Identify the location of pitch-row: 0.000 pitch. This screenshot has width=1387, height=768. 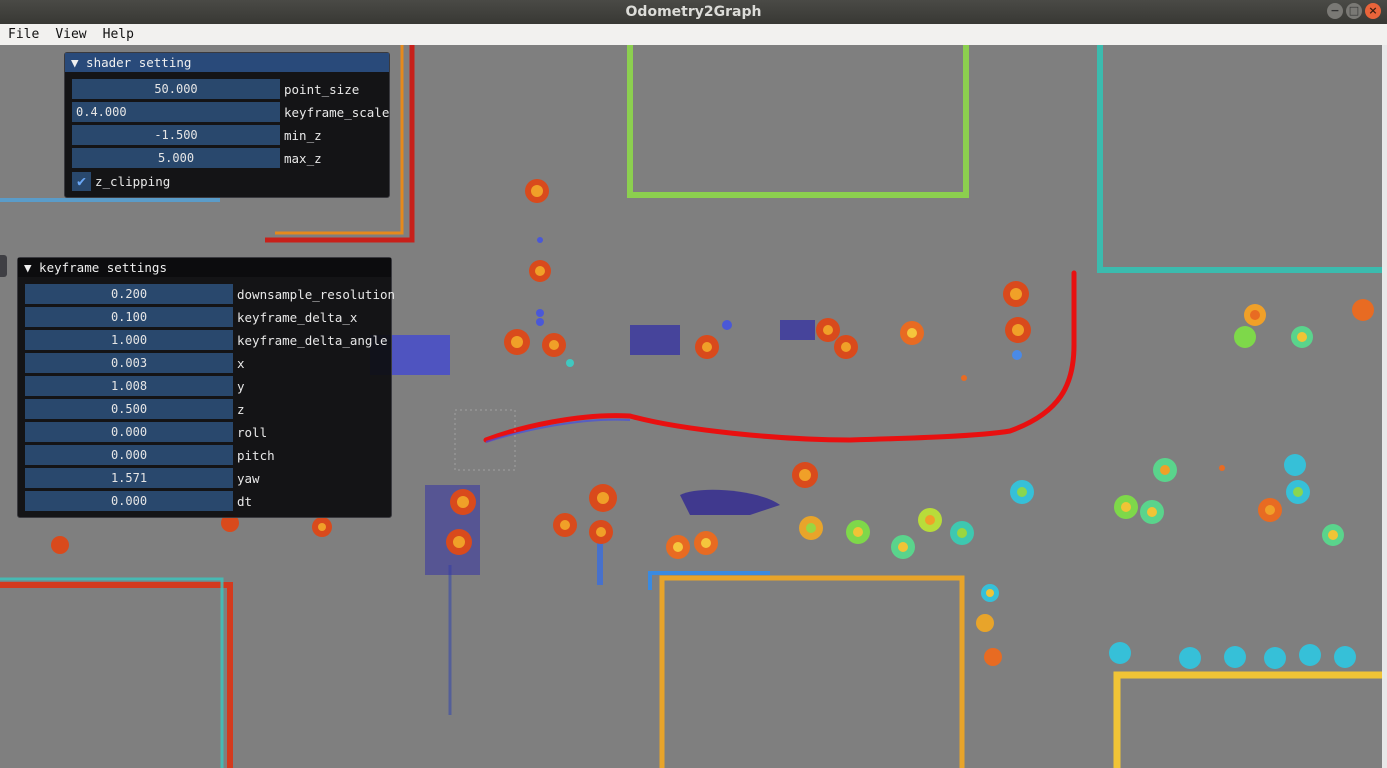
(150, 455).